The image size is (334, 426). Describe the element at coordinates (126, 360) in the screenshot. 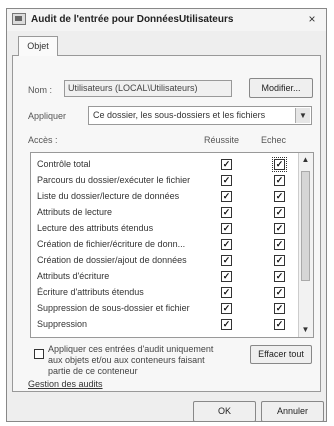

I see `apply-only-text-line-2: aux objets et/ou aux conteneurs faisant` at that location.